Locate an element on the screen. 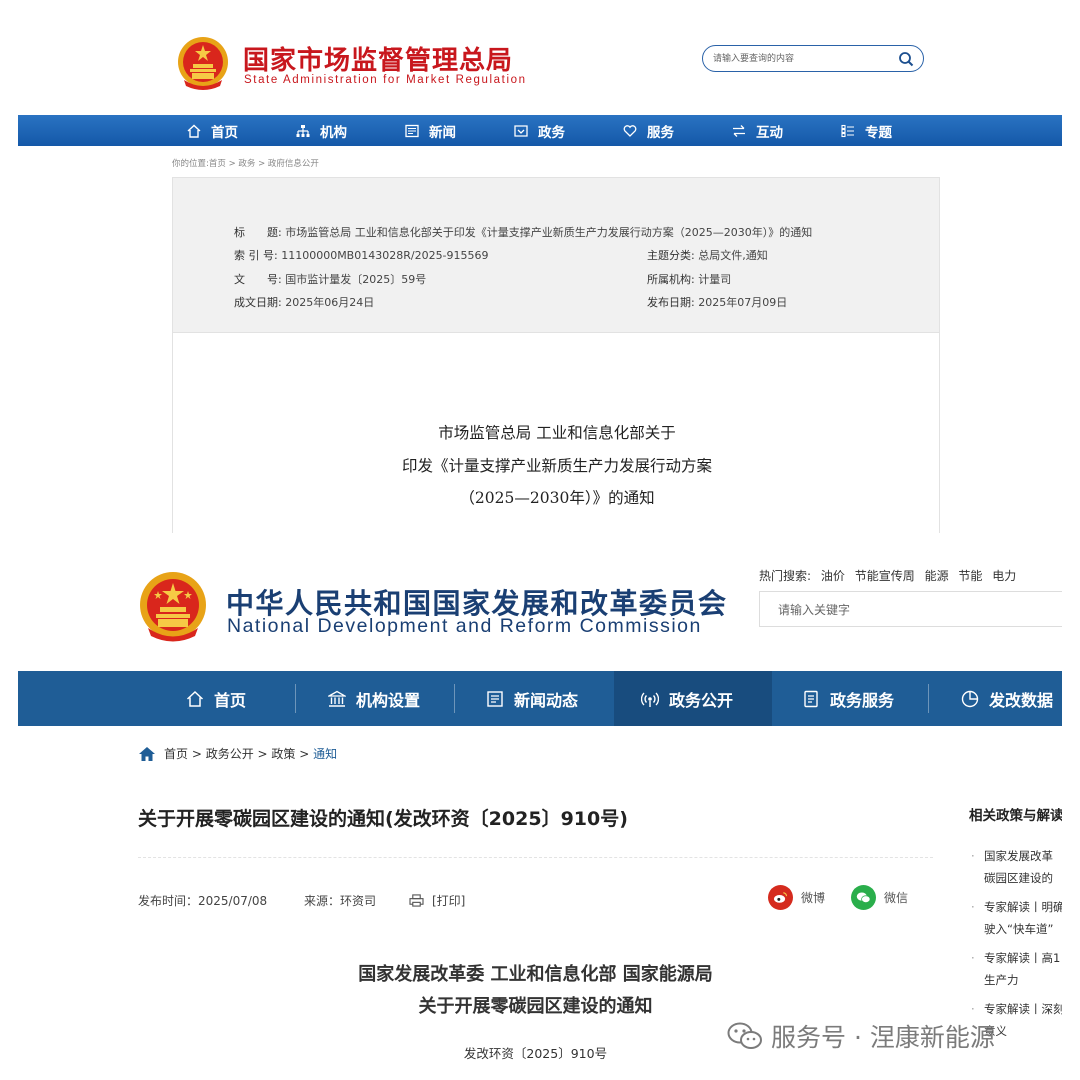  share-weibo-button: 微博 is located at coordinates (796, 897).